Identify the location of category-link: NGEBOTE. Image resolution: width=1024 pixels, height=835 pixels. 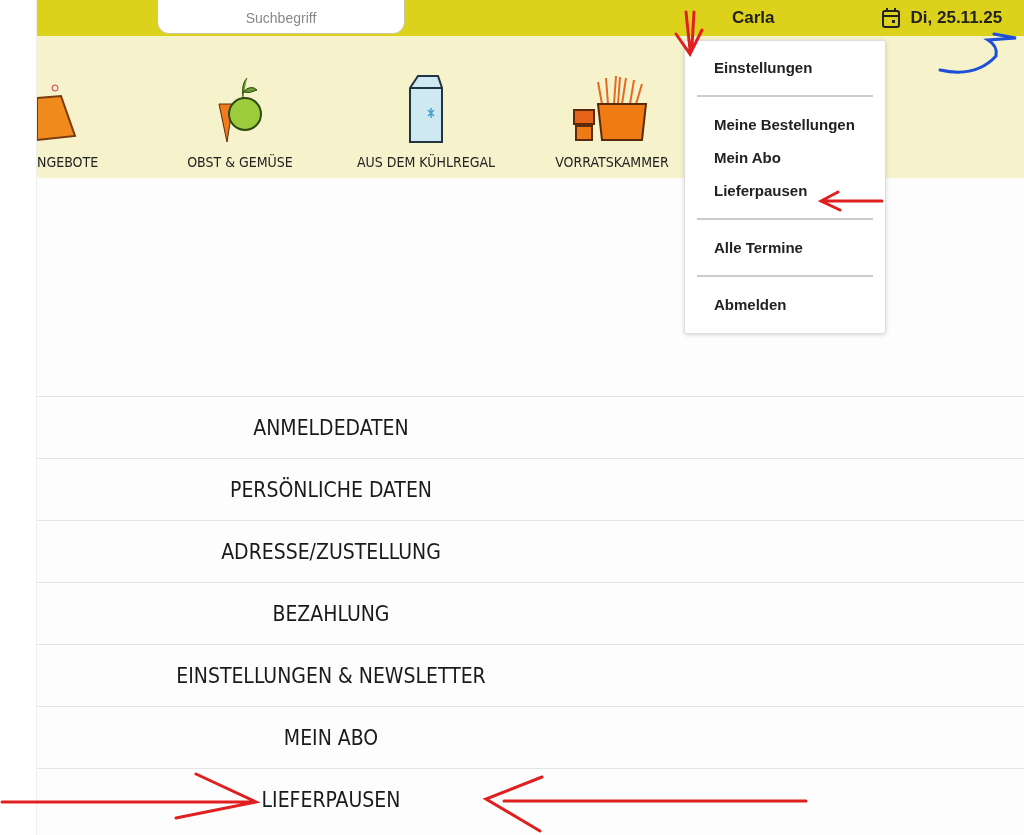
(68, 162).